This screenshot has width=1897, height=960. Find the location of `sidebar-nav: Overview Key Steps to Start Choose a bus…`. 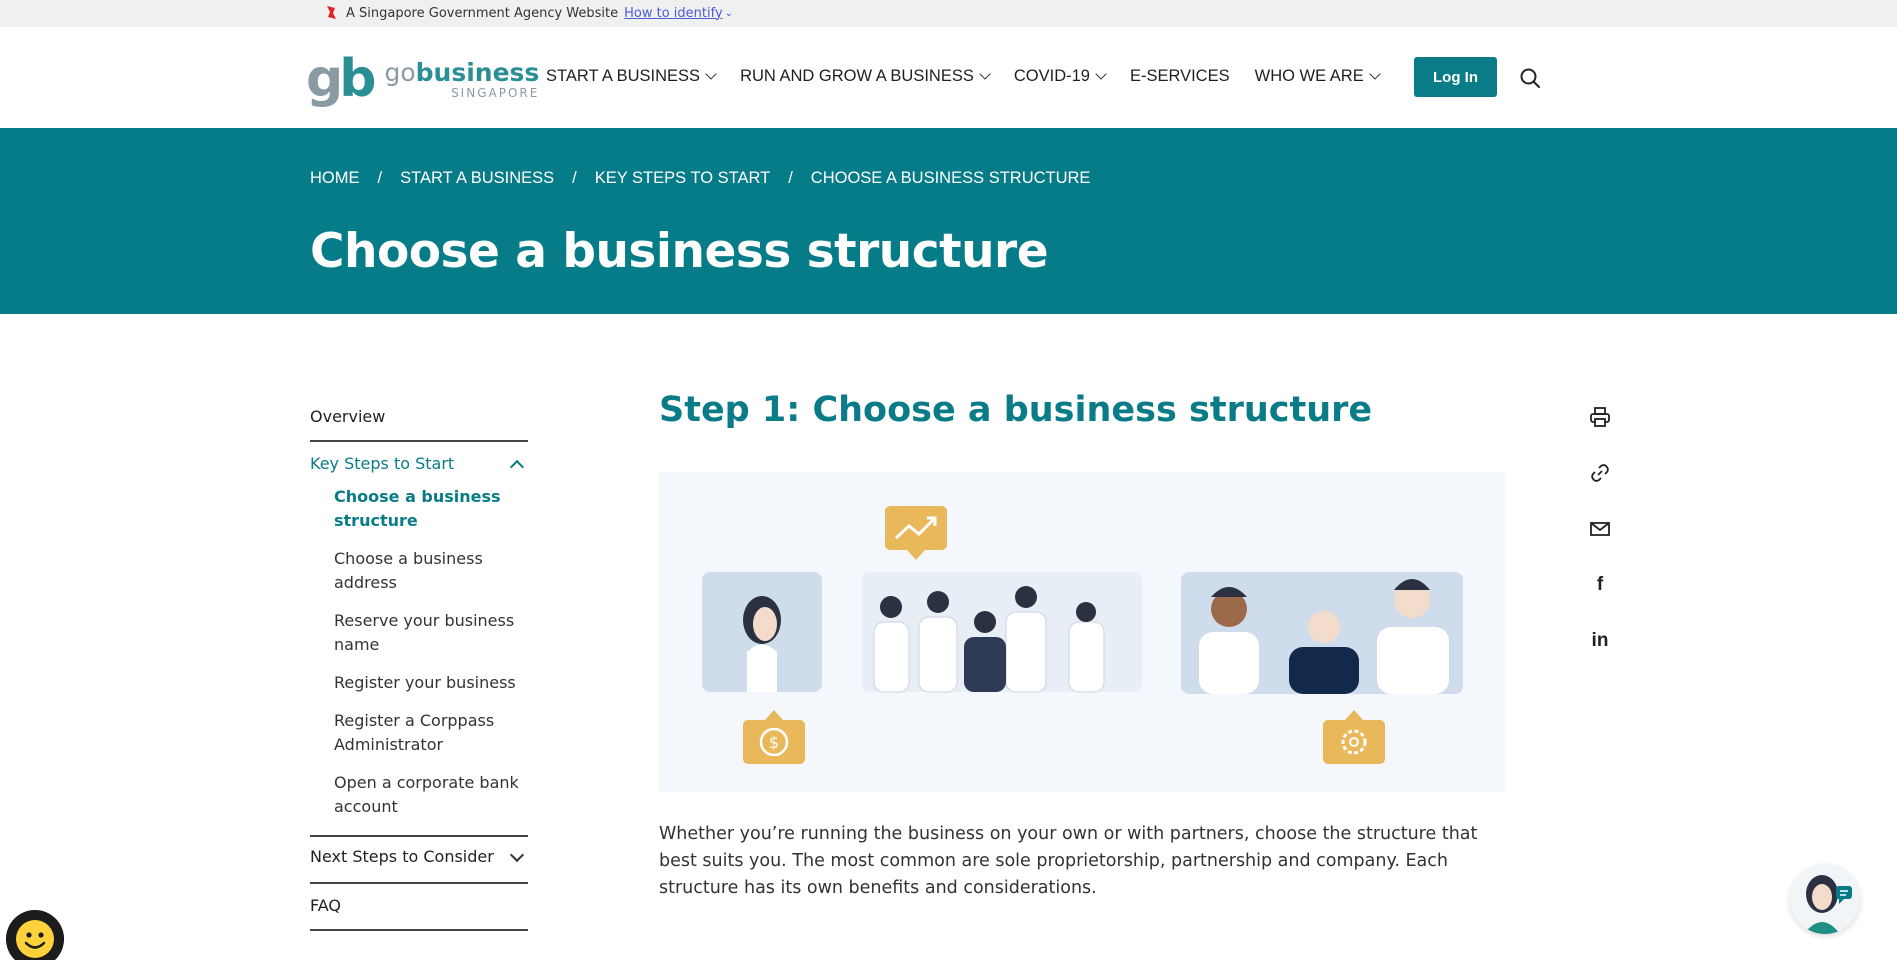

sidebar-nav: Overview Key Steps to Start Choose a bus… is located at coordinates (419, 664).